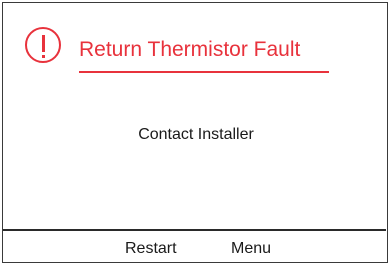 Image resolution: width=392 pixels, height=267 pixels. Describe the element at coordinates (43, 56) in the screenshot. I see `exclamation-dot` at that location.